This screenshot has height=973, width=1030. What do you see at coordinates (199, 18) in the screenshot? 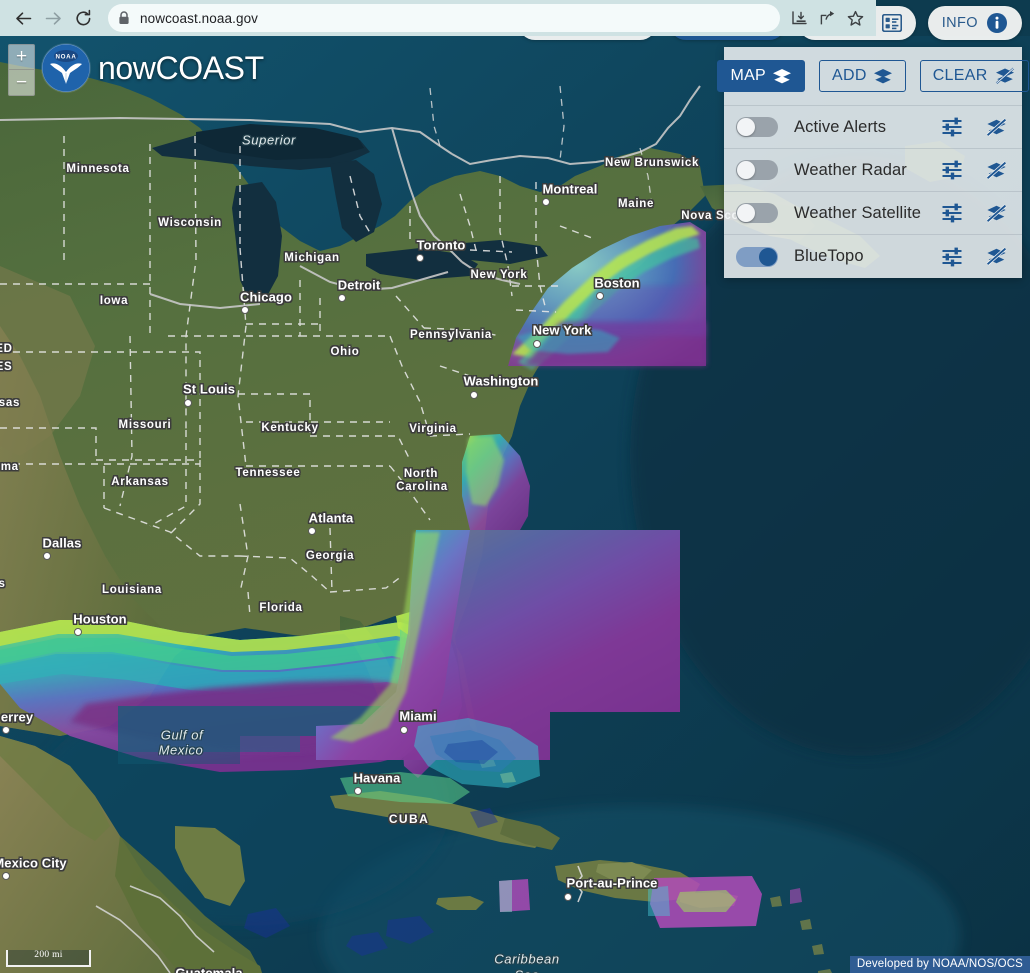
I see `url-text: nowcoast.noaa.gov` at bounding box center [199, 18].